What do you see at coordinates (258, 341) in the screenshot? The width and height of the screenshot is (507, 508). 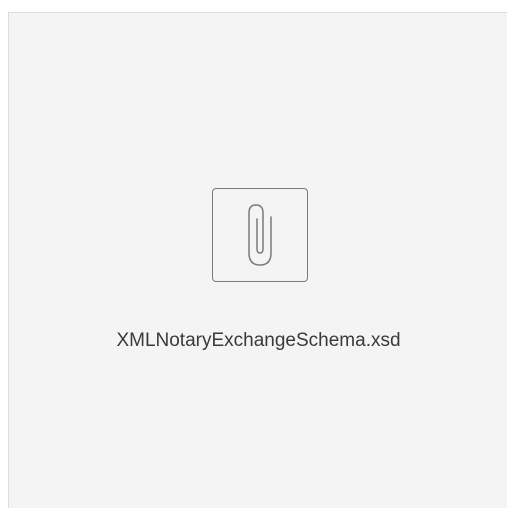 I see `attachment-filename: XMLNotaryExchangeSchema.xsd` at bounding box center [258, 341].